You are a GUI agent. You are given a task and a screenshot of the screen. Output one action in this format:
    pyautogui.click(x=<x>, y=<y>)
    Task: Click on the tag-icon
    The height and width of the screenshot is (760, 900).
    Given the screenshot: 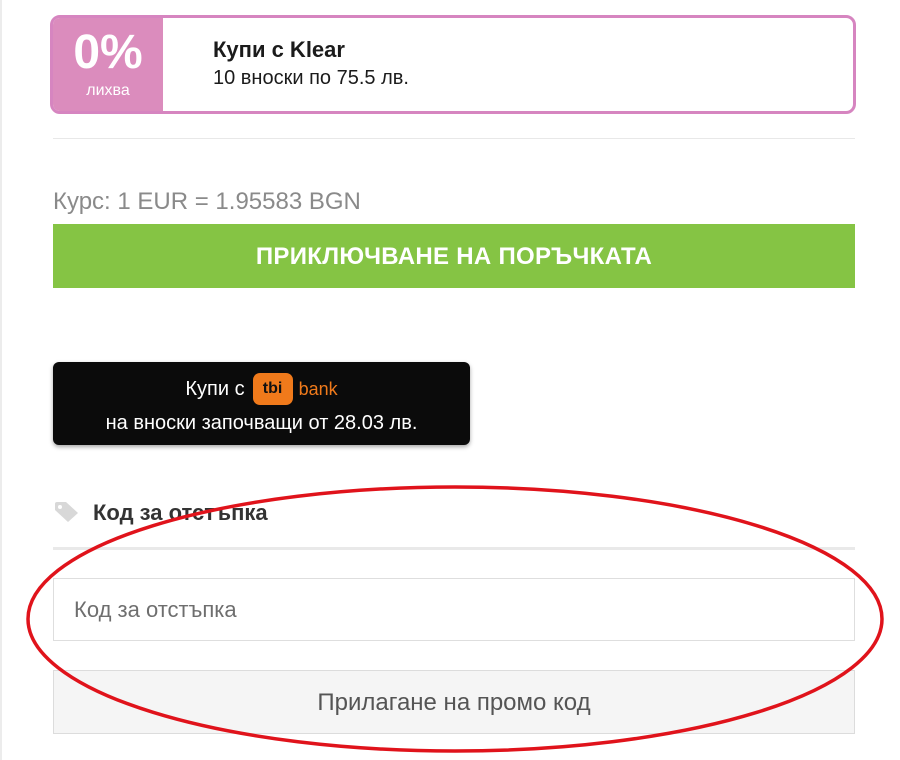 What is the action you would take?
    pyautogui.click(x=66, y=512)
    